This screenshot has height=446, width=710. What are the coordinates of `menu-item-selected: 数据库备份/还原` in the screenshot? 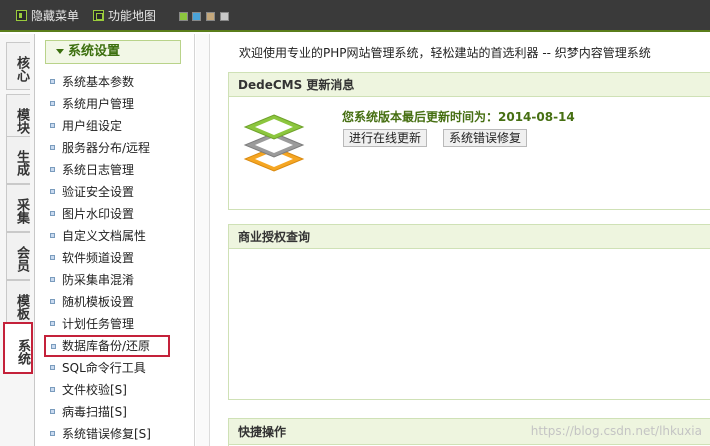 It's located at (107, 346).